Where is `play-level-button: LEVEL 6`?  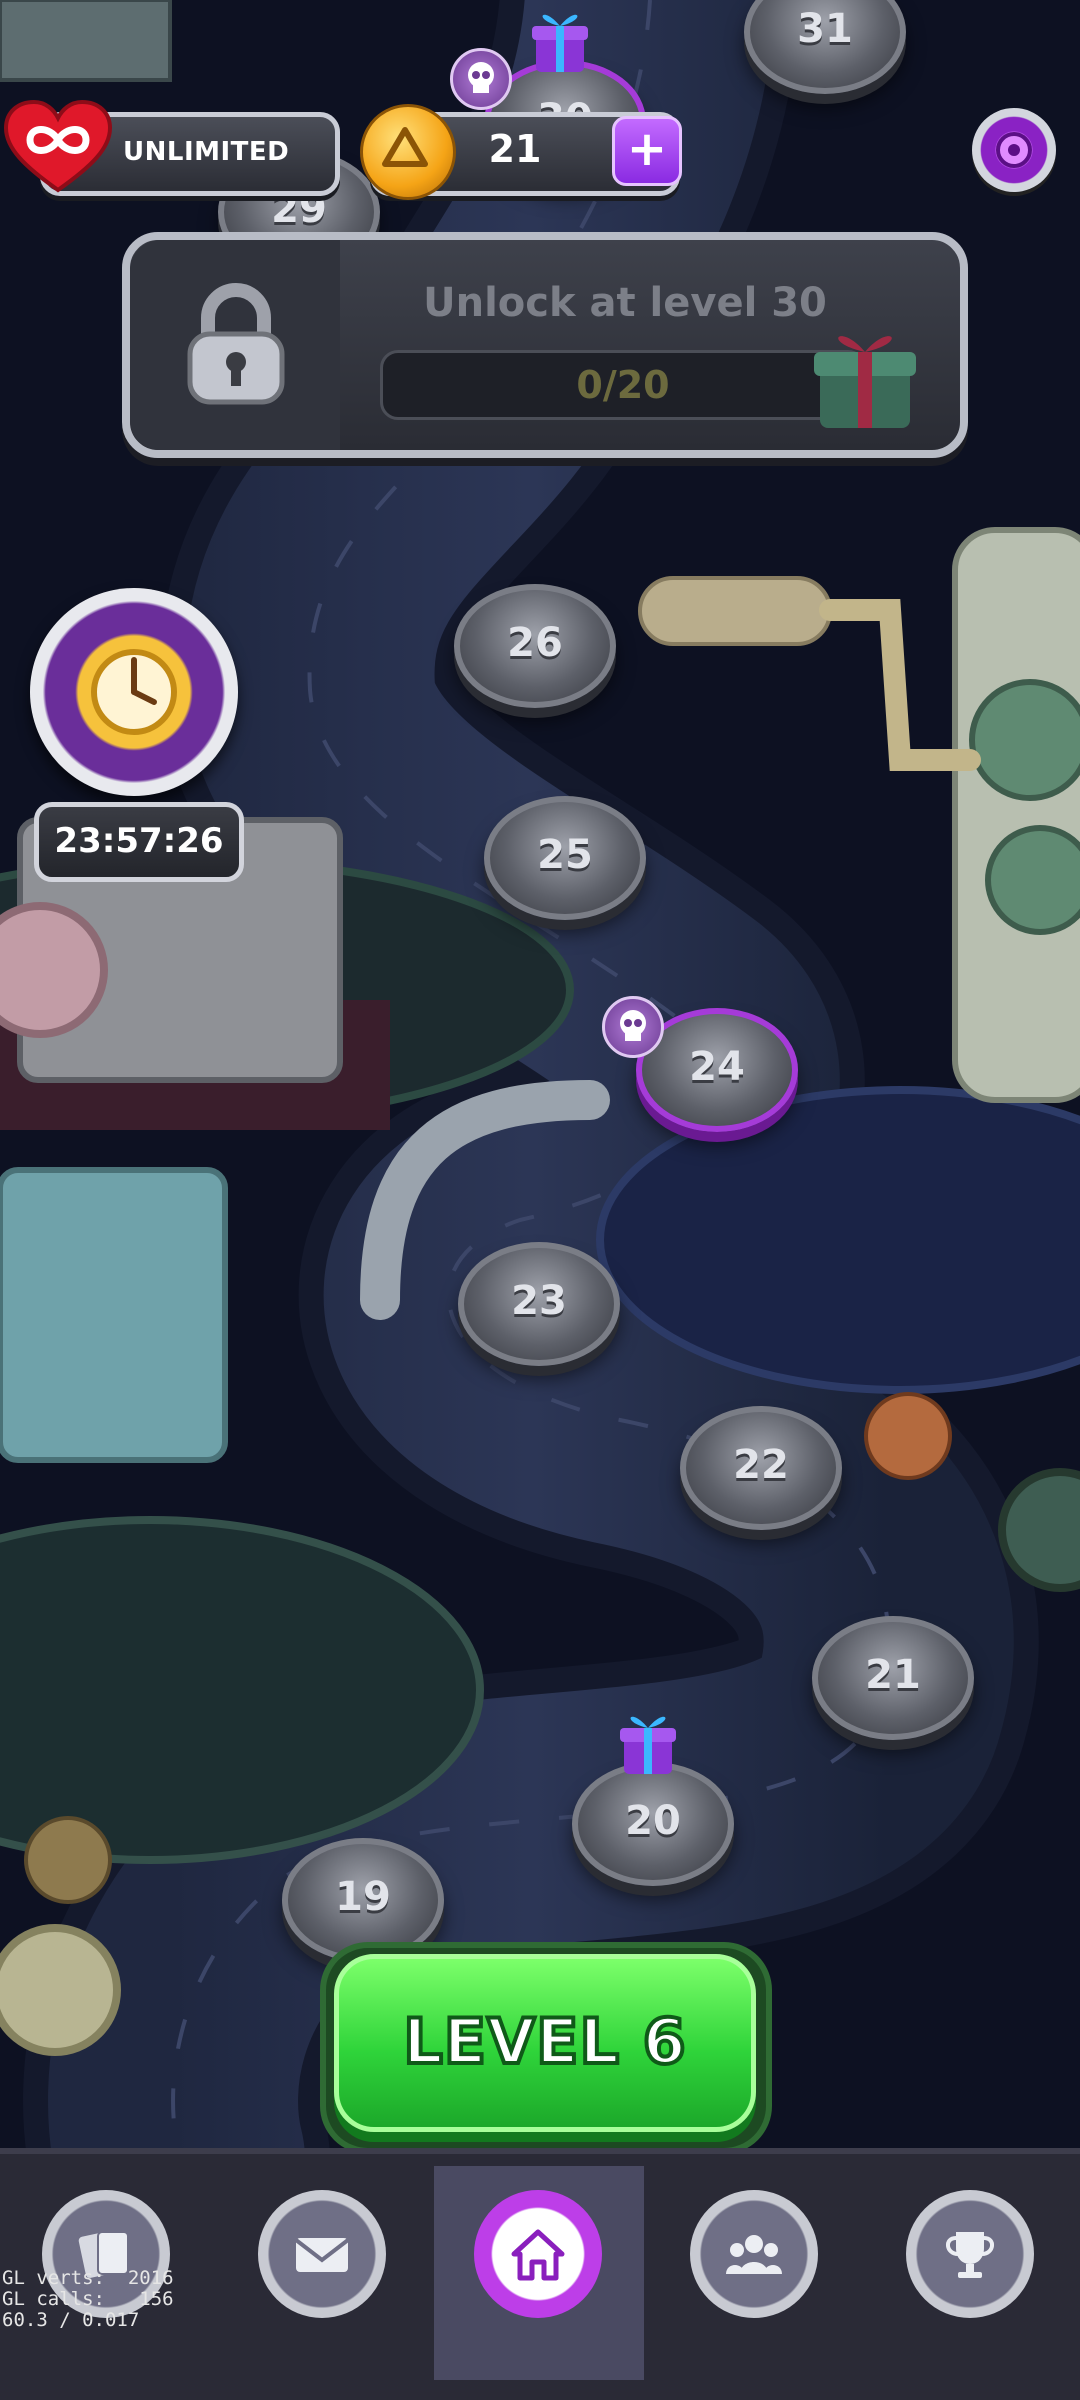 play-level-button: LEVEL 6 is located at coordinates (545, 2043).